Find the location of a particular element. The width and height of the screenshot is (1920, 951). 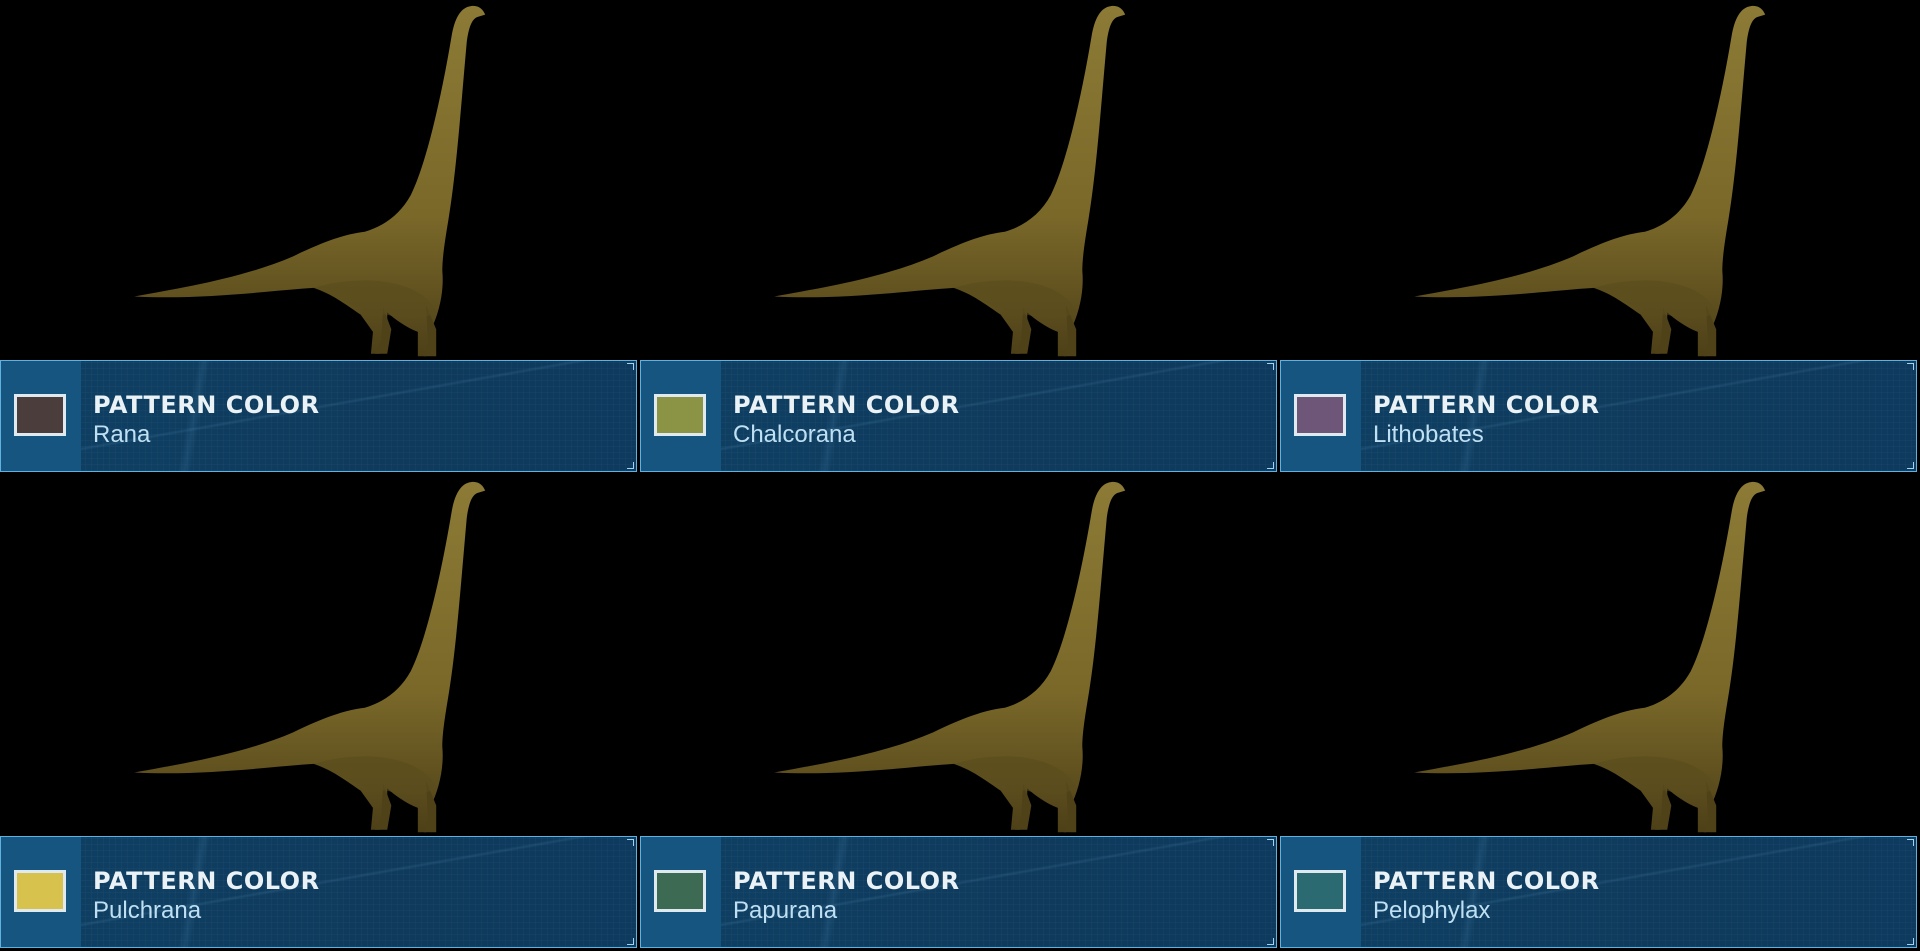

pattern-color-panel: PATTERN COLOR Lithobates is located at coordinates (1598, 416).